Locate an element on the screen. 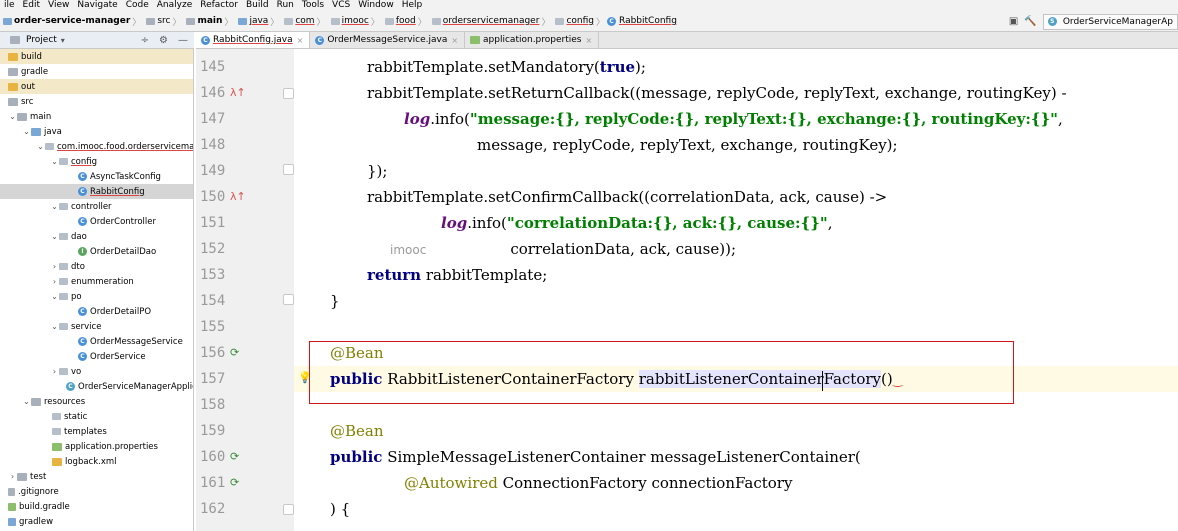 Image resolution: width=1178 pixels, height=531 pixels. tree-item-orderdetaildao: I OrderDetailDao is located at coordinates (117, 251).